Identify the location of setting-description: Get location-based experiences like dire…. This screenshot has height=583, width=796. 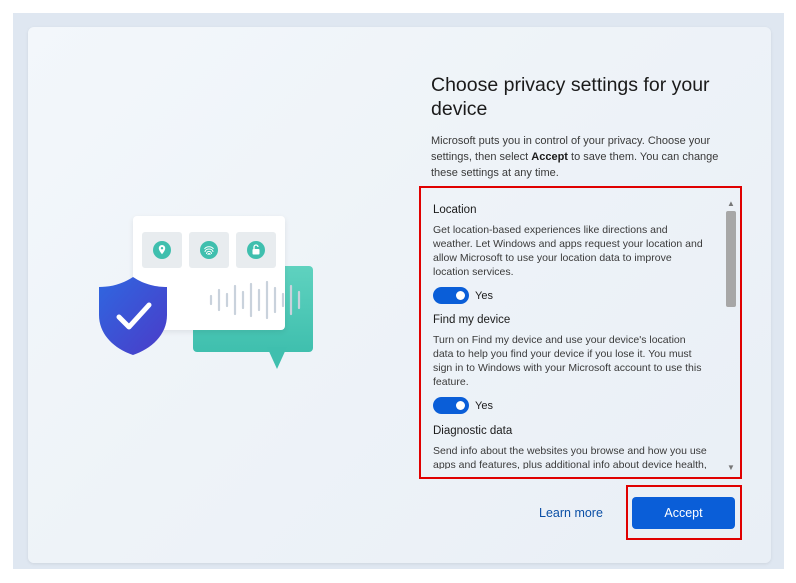
(568, 251).